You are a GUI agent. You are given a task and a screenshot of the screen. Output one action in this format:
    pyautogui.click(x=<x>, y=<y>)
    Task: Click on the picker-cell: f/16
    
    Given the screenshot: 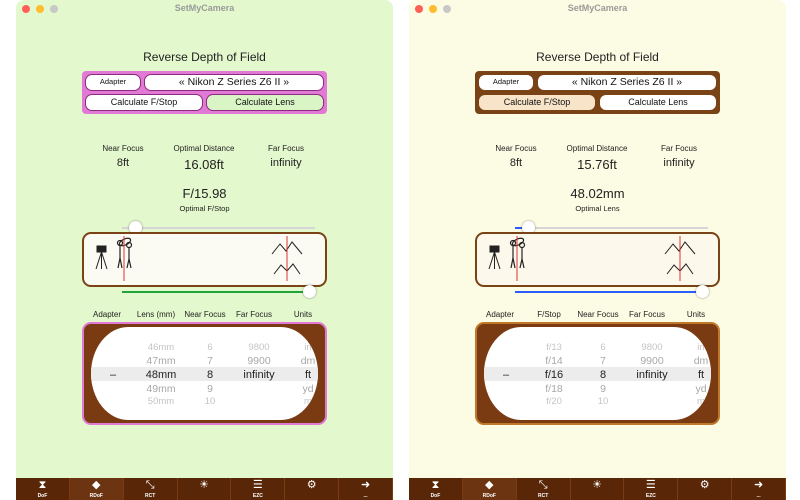 What is the action you would take?
    pyautogui.click(x=554, y=375)
    